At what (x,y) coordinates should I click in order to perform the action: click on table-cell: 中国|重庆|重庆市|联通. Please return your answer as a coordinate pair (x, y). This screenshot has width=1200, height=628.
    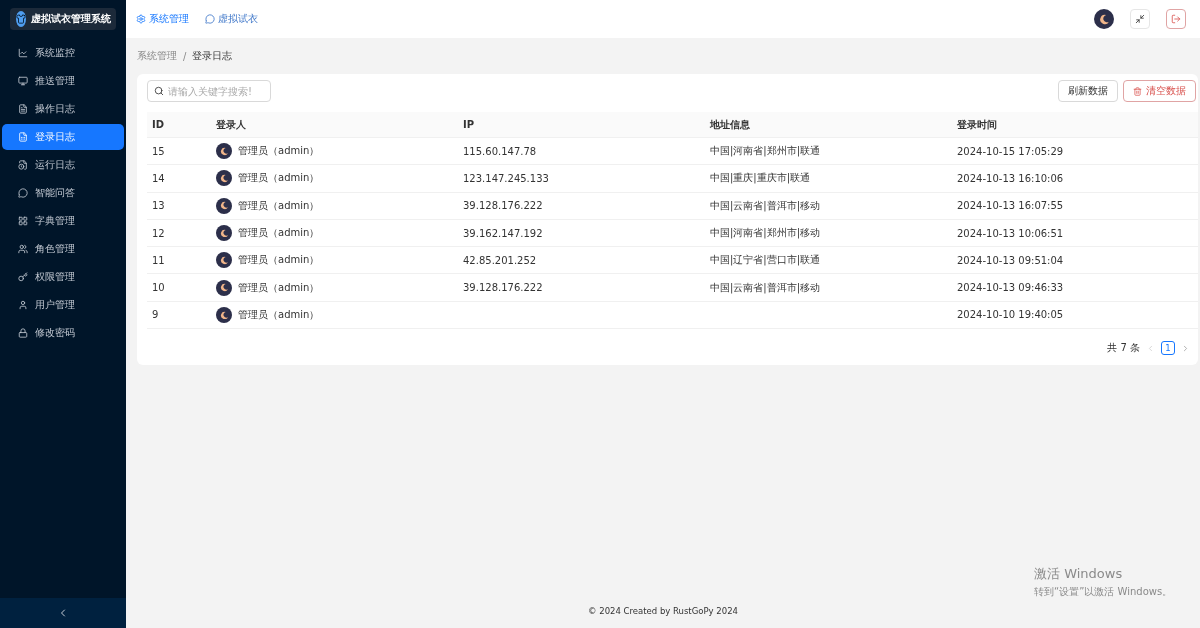
    Looking at the image, I should click on (760, 178).